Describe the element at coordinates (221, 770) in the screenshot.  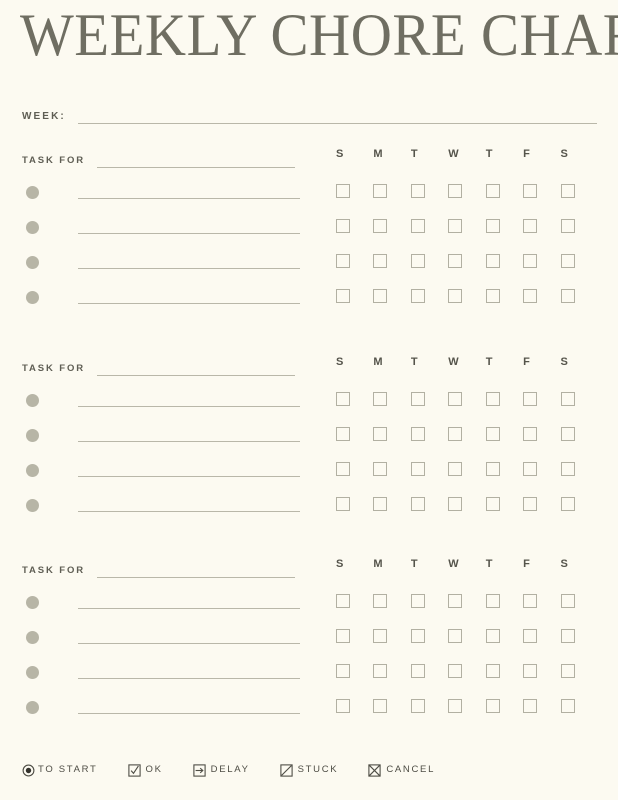
I see `legend-item: DELAY` at that location.